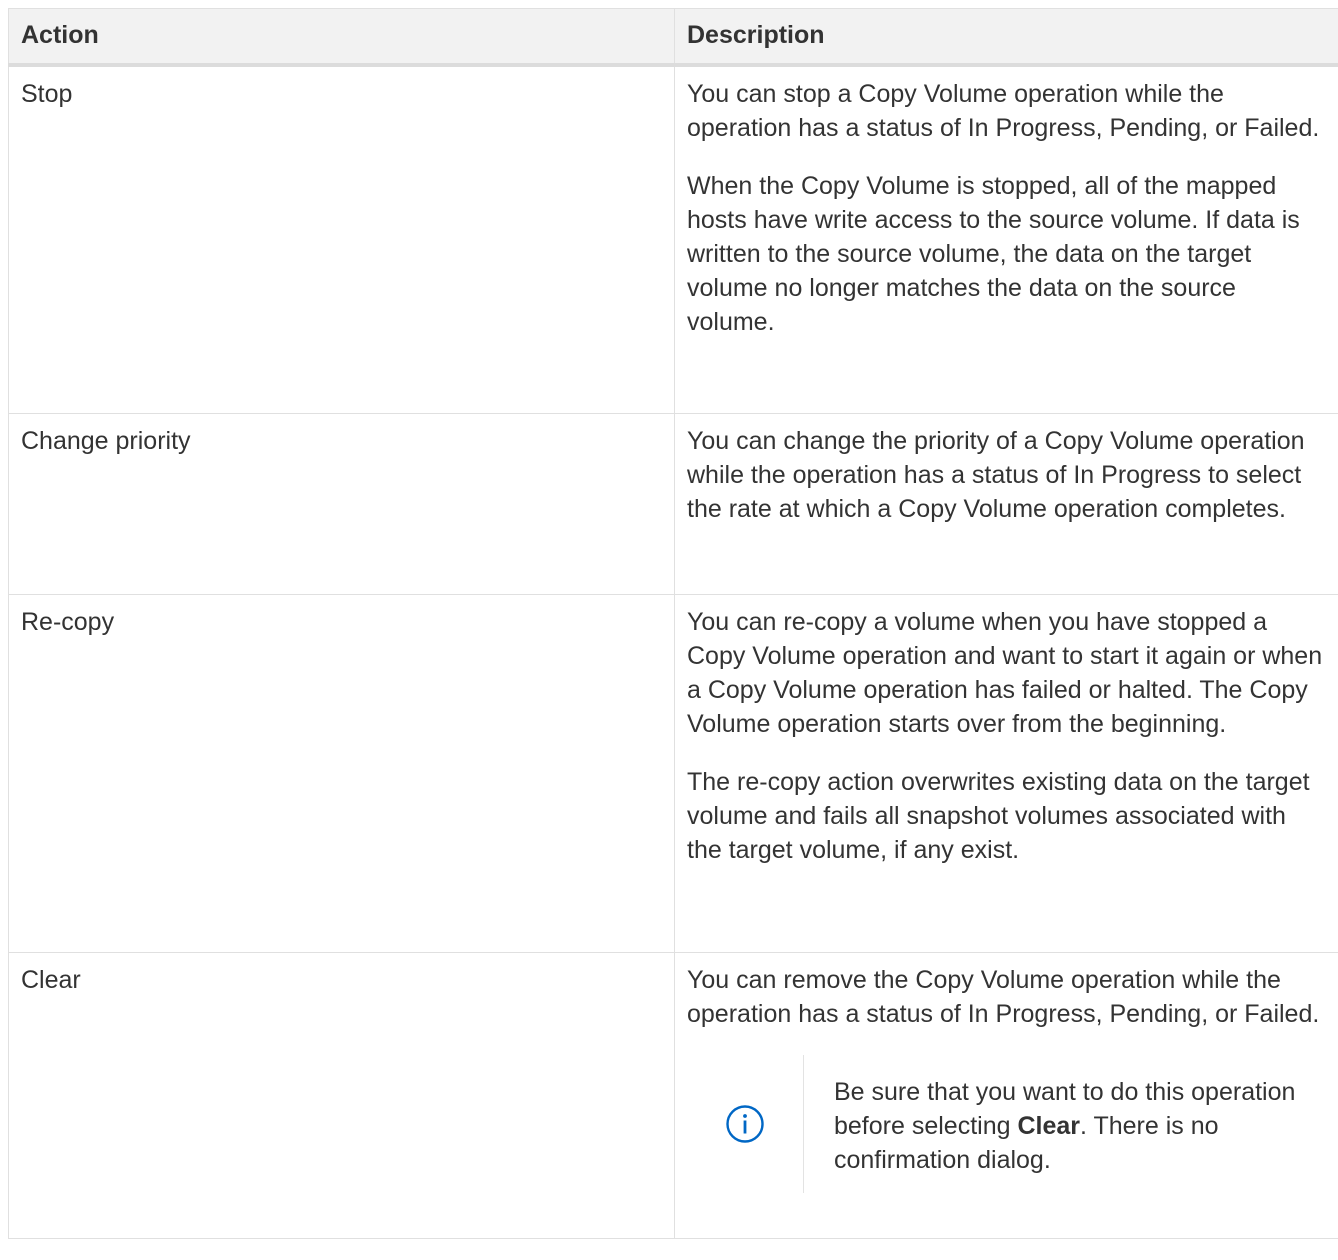 The height and width of the screenshot is (1260, 1338). I want to click on action-cell-re-copy: Re-copy, so click(341, 773).